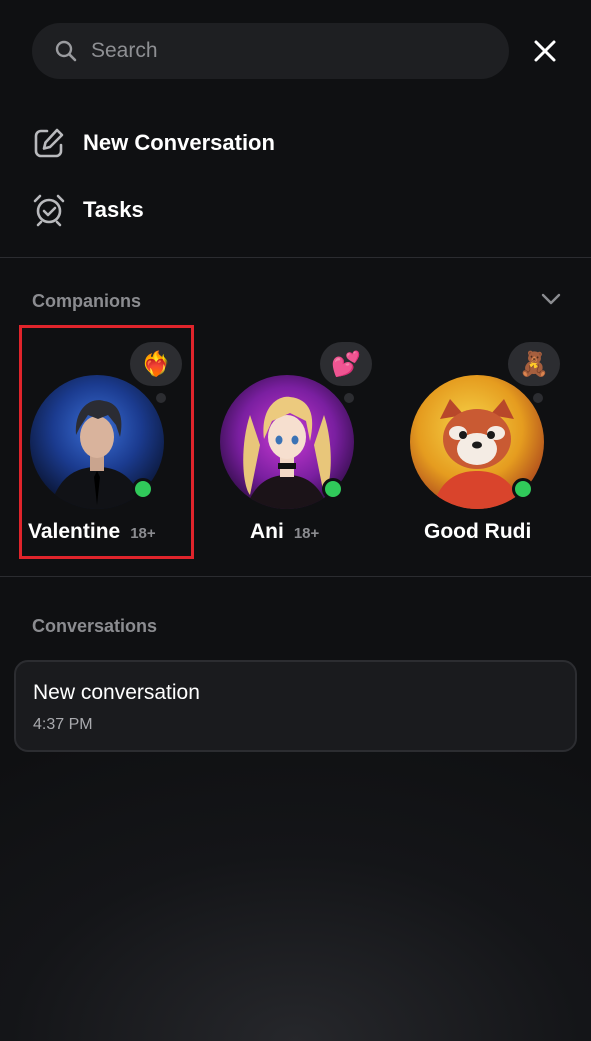  I want to click on companion-name: Good Rudi, so click(478, 531).